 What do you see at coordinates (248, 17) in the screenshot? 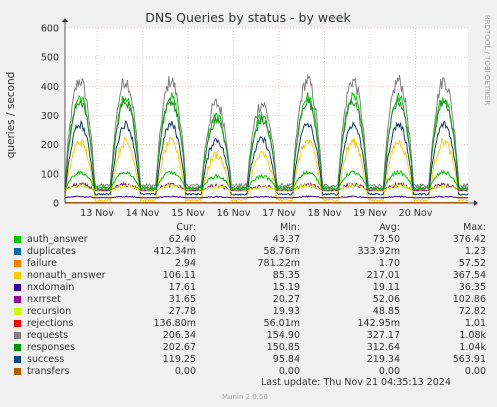
I see `chart-title: DNS Queries by status - by week` at bounding box center [248, 17].